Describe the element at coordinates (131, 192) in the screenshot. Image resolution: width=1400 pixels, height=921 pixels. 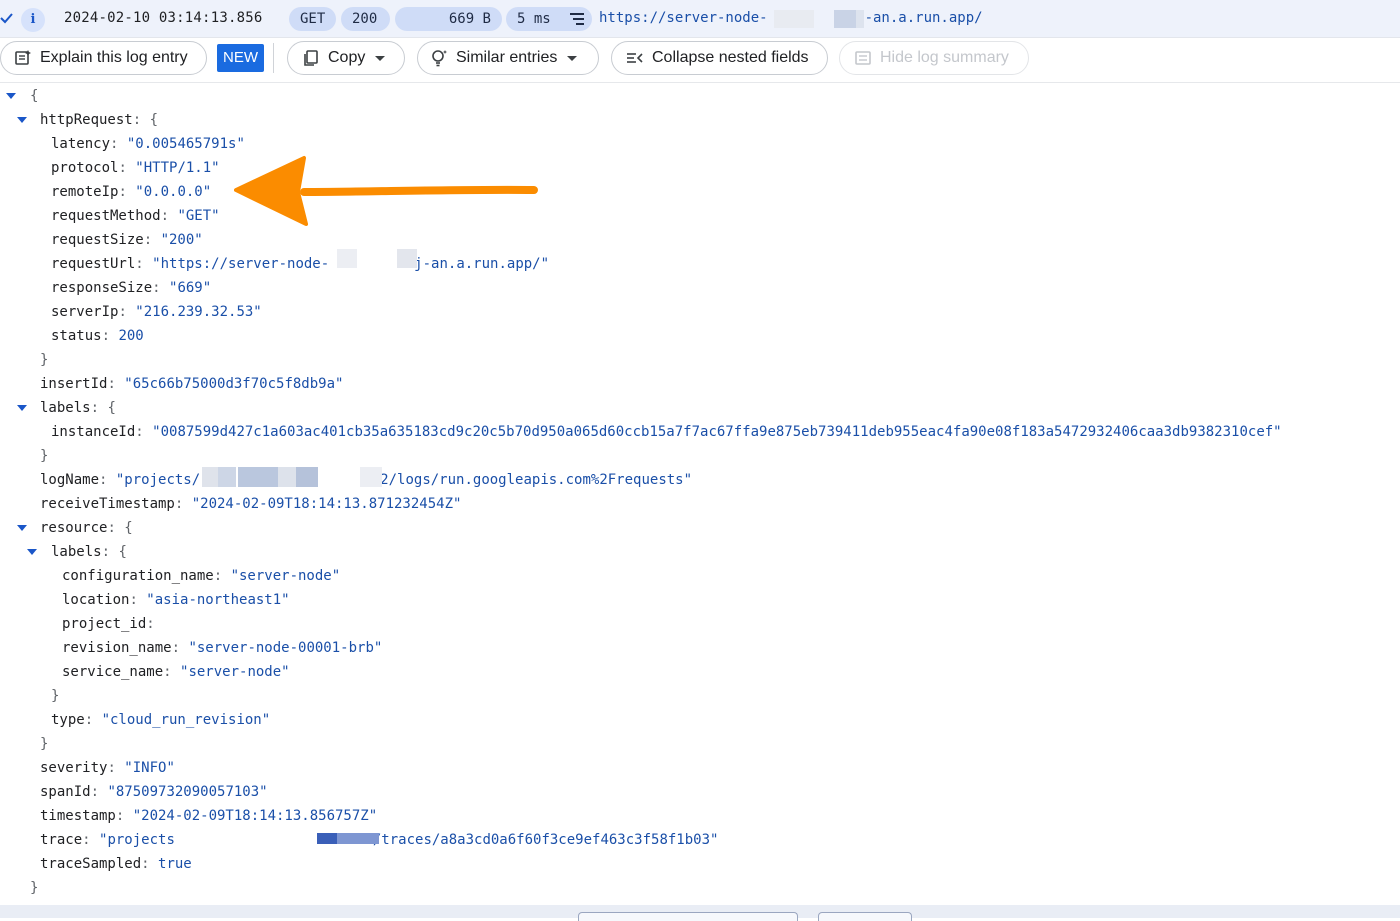
I see `json-field-row: remoteIp: "0.0.0.0"` at that location.